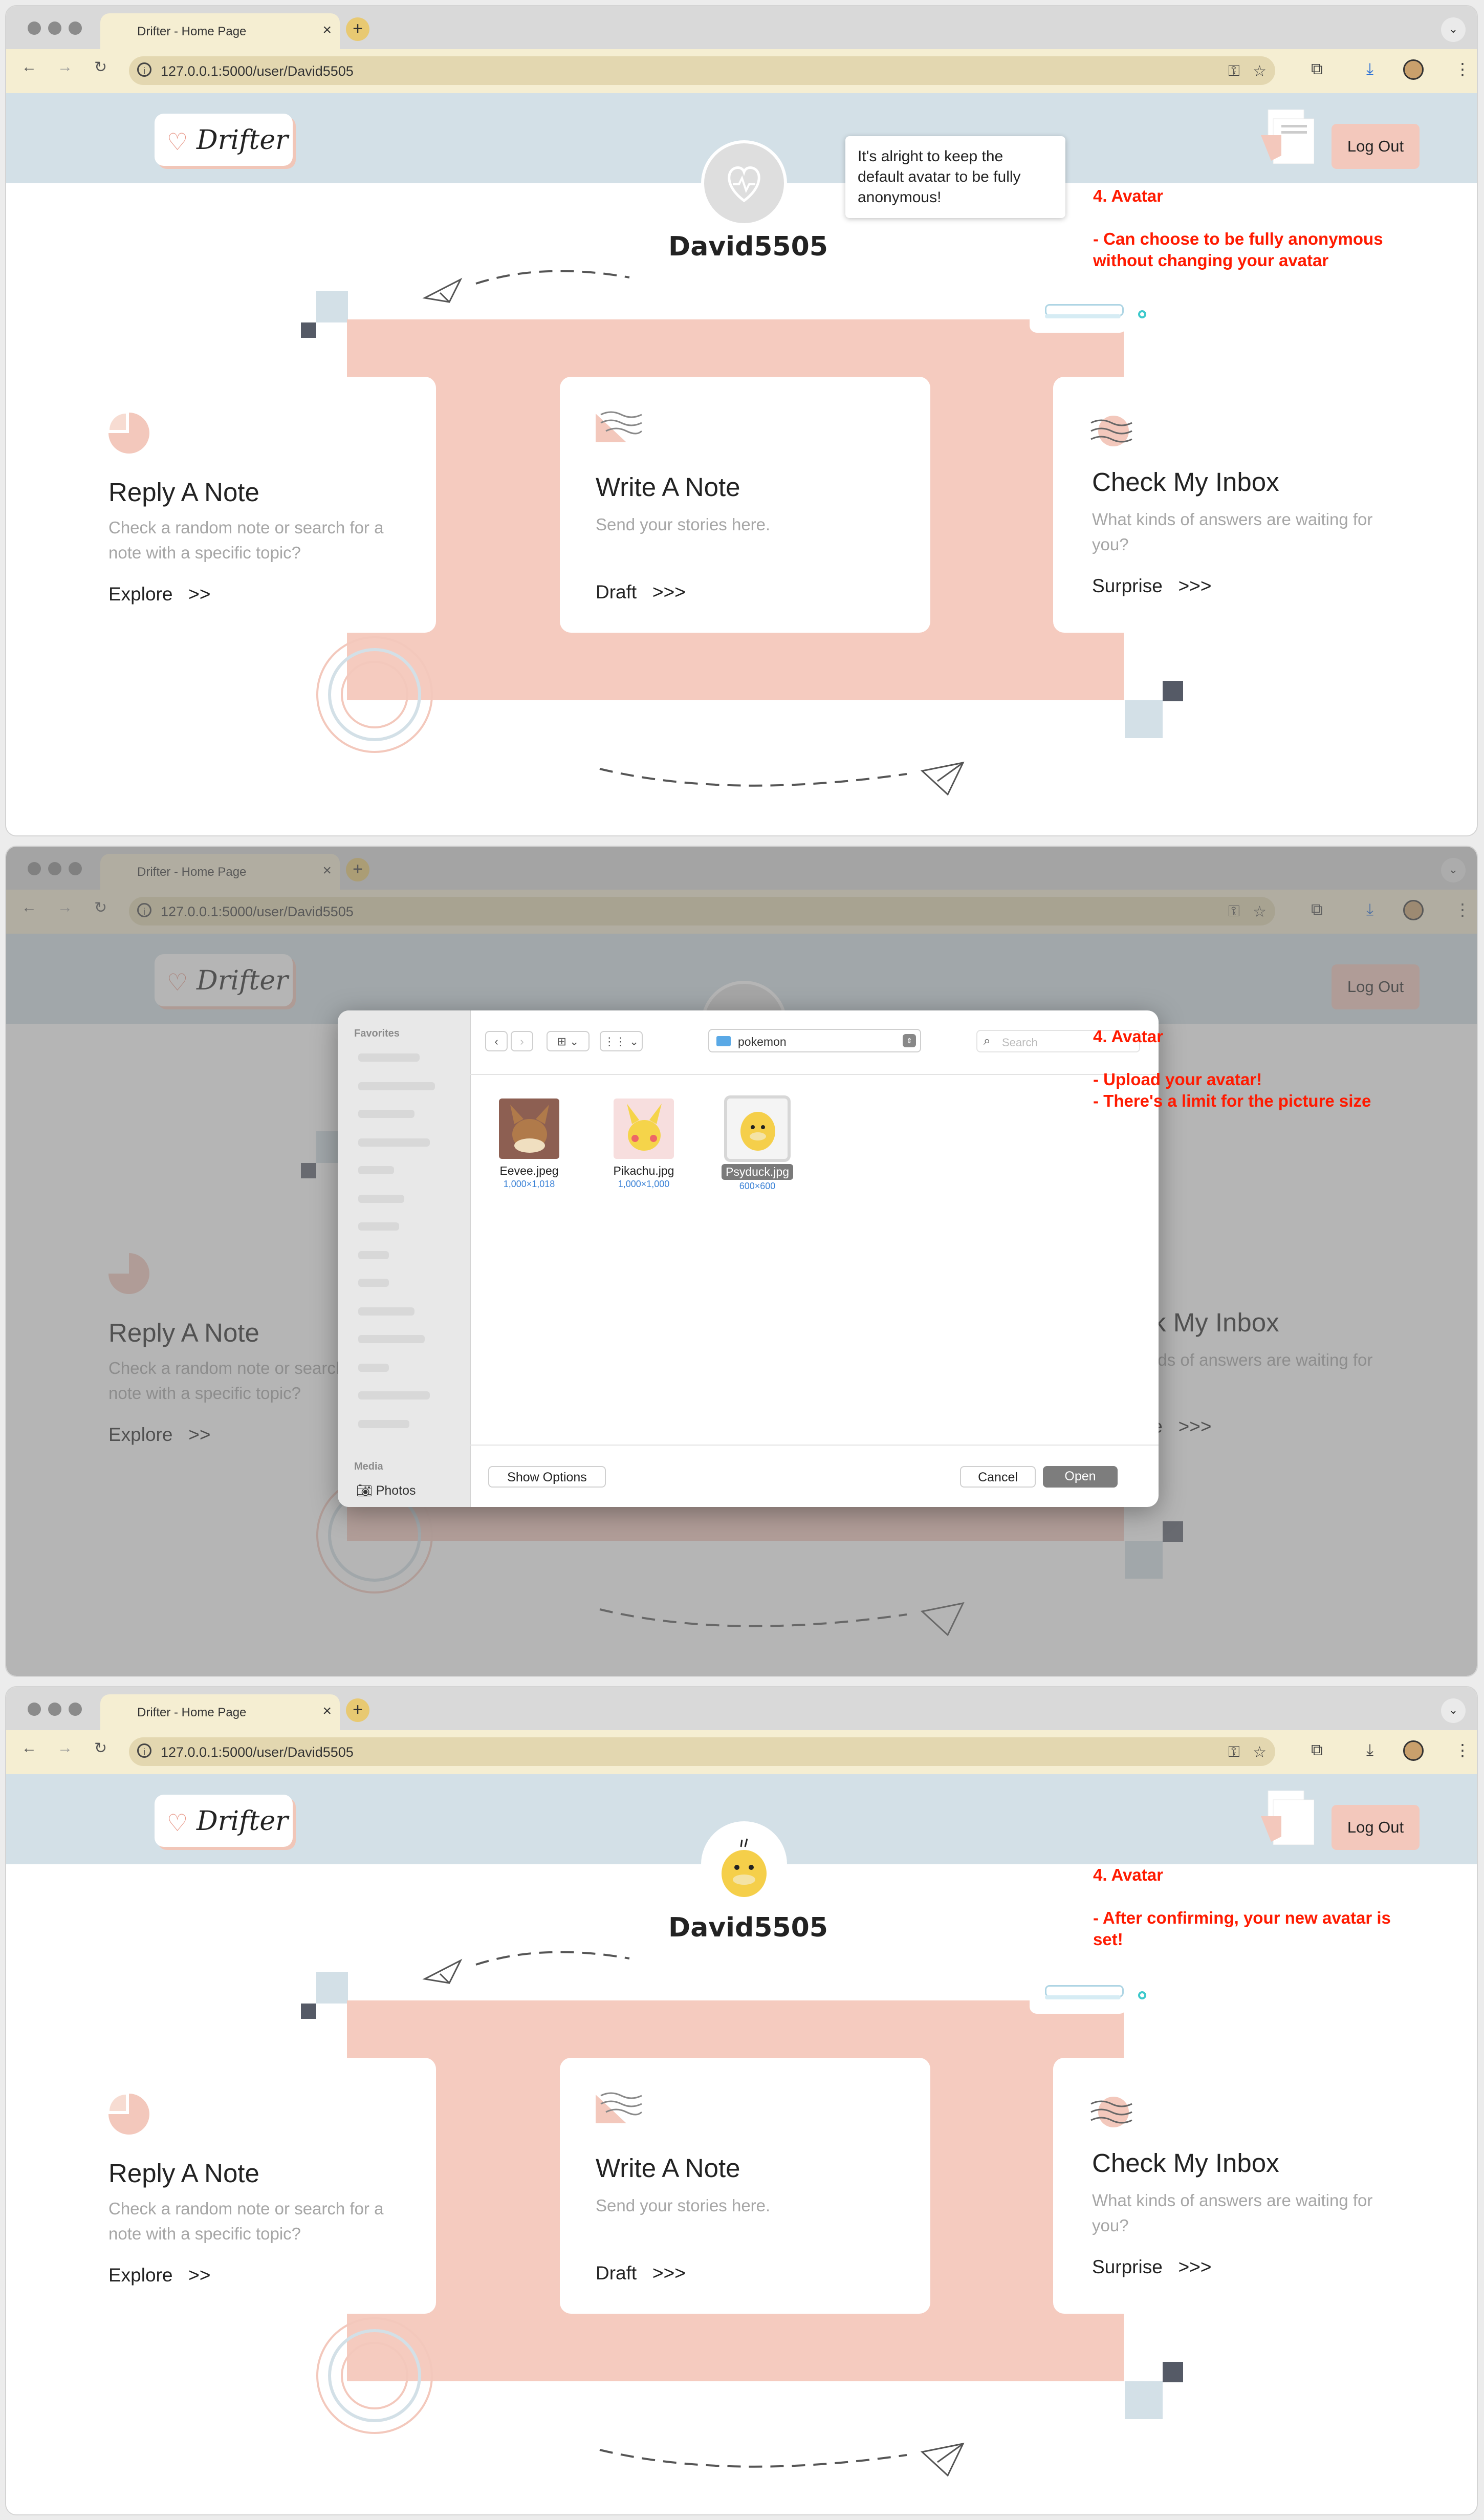 This screenshot has width=1484, height=2520. What do you see at coordinates (741, 27) in the screenshot?
I see `tab-strip: Drifter - Home Page × + ⌄` at bounding box center [741, 27].